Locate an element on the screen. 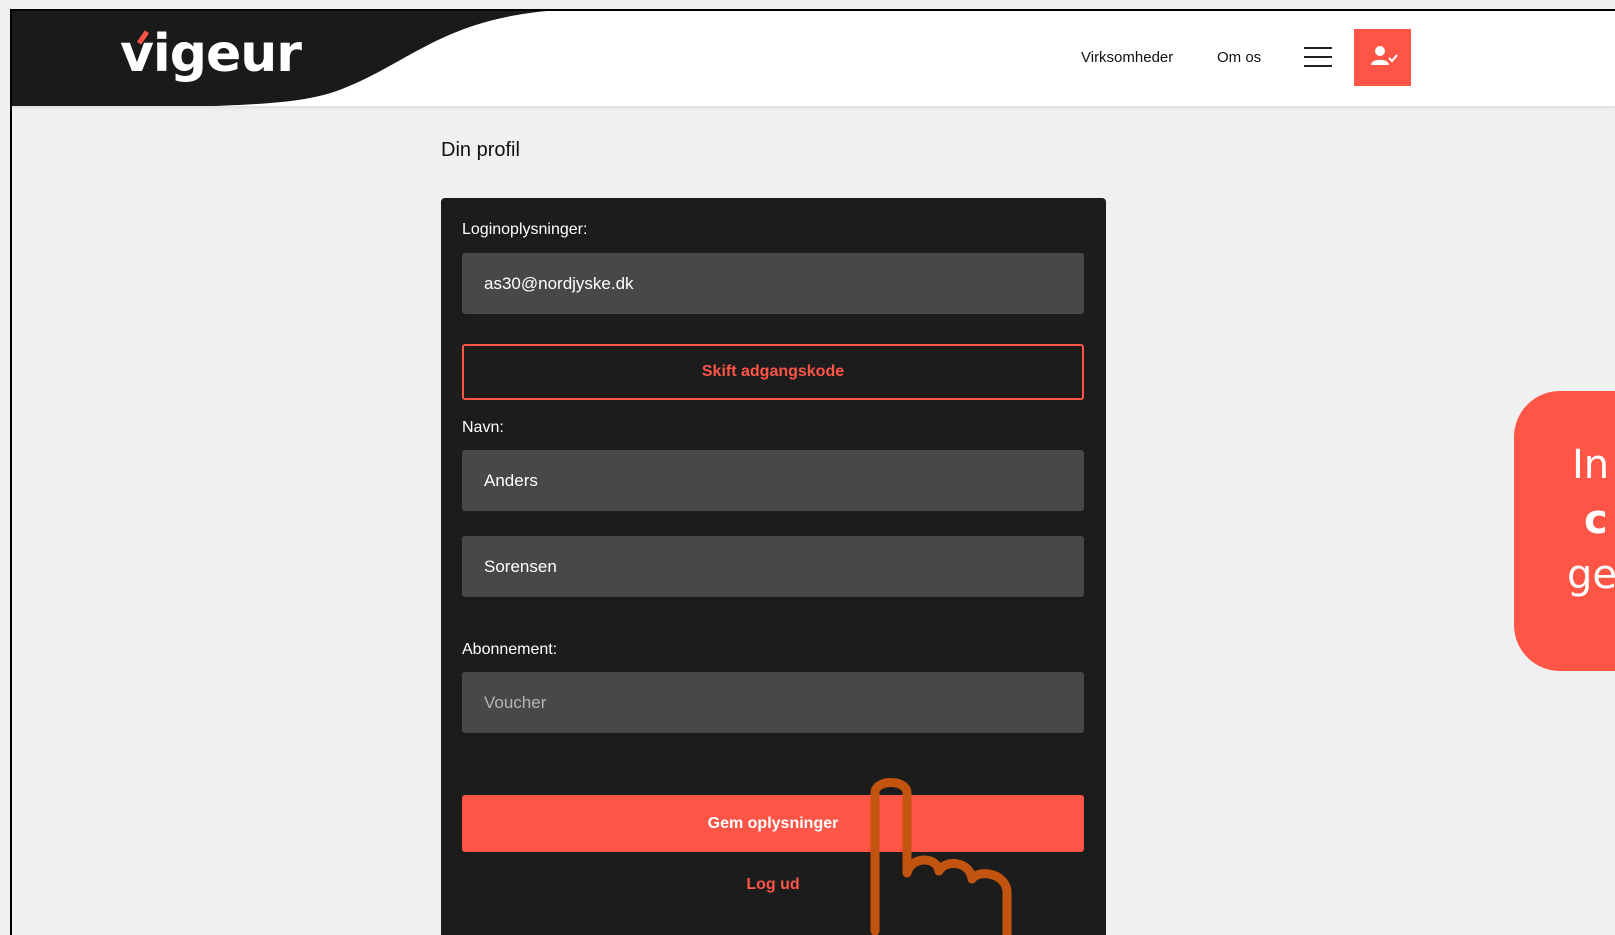  change-password-button: Skift adgangskode is located at coordinates (773, 372).